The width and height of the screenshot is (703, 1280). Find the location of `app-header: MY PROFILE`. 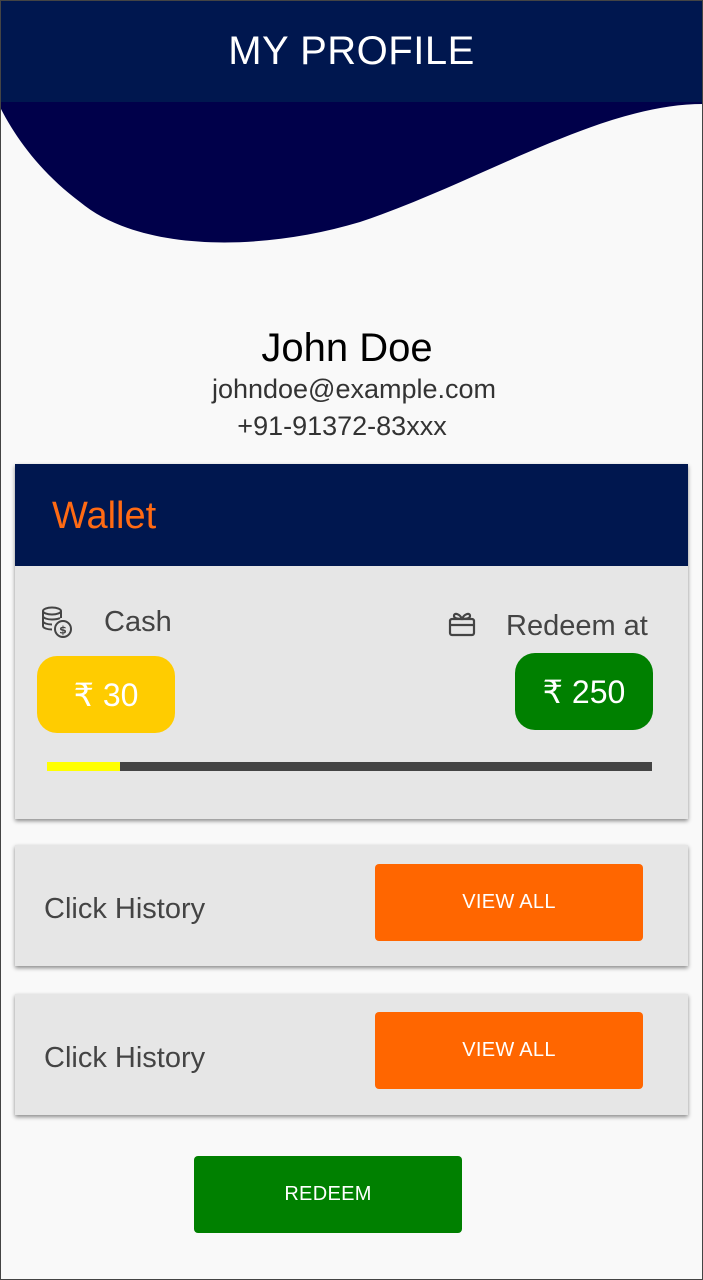

app-header: MY PROFILE is located at coordinates (351, 51).